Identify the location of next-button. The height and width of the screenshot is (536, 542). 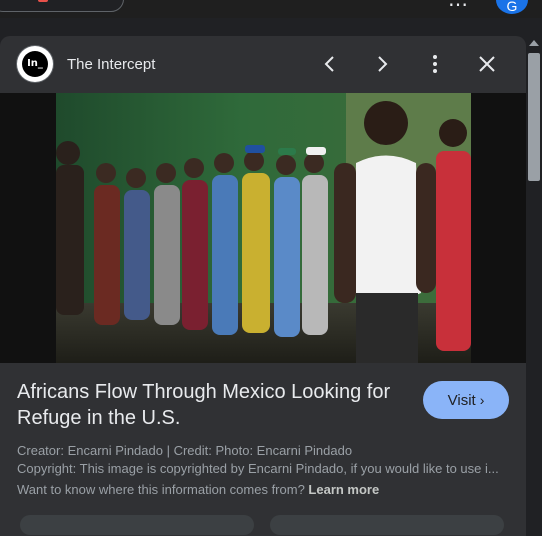
(382, 64).